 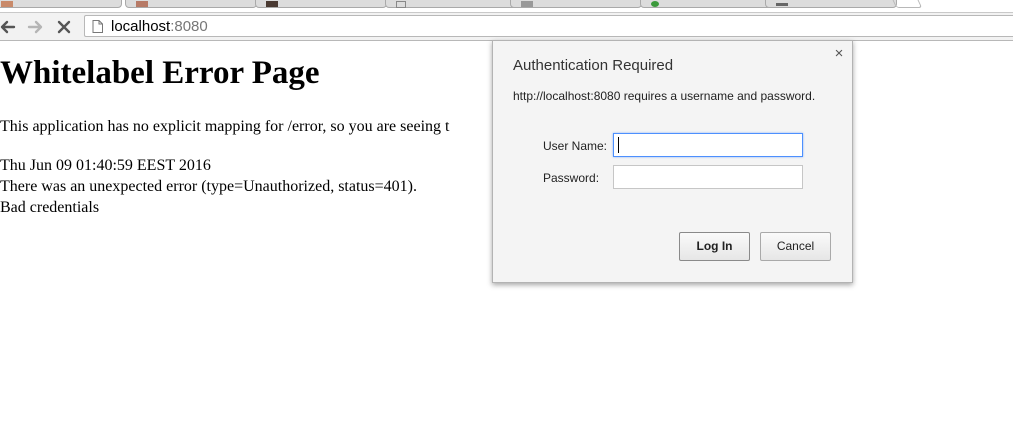 I want to click on cancel-button: Cancel, so click(x=795, y=246).